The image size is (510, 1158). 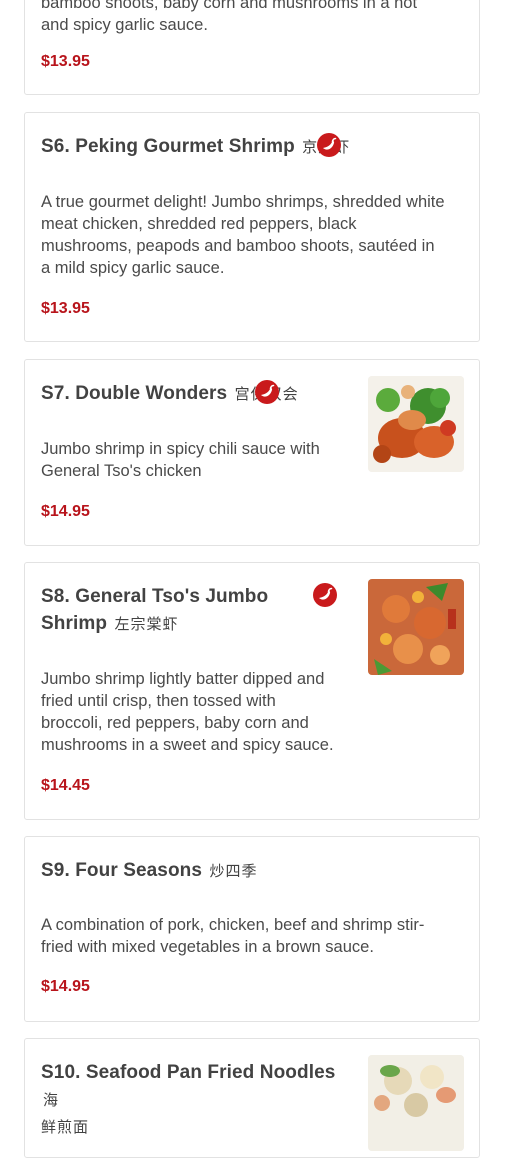 What do you see at coordinates (74, 623) in the screenshot?
I see `item-name-text: Shrimp` at bounding box center [74, 623].